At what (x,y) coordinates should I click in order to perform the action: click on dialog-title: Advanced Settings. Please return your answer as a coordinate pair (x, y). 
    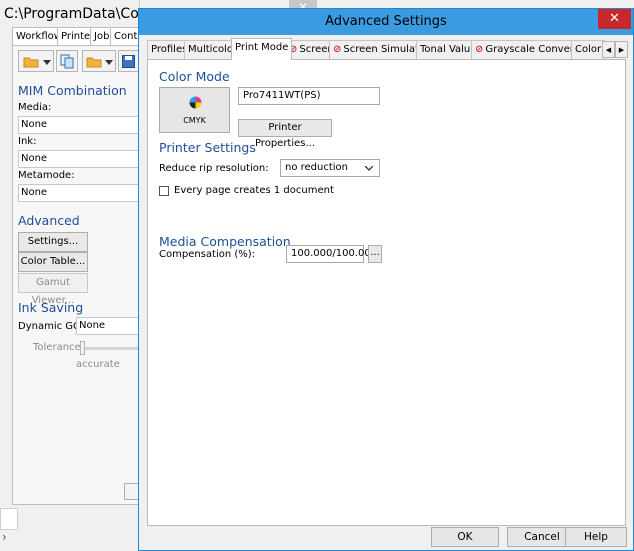
    Looking at the image, I should click on (386, 21).